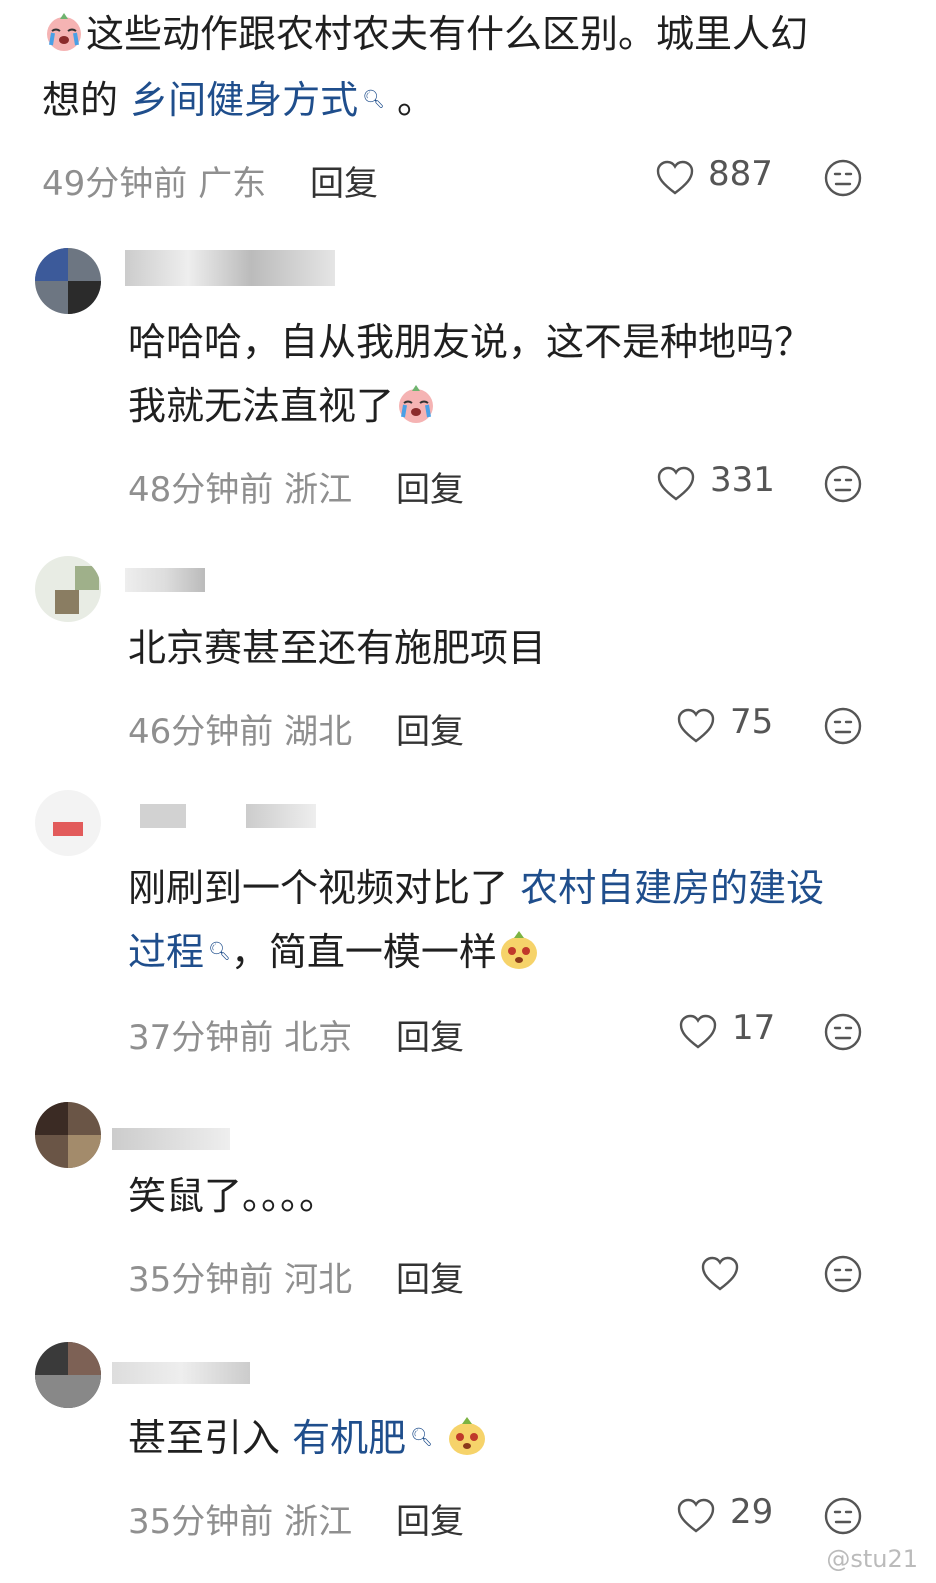 The width and height of the screenshot is (936, 1583). What do you see at coordinates (318, 732) in the screenshot?
I see `region-label: 湖北` at bounding box center [318, 732].